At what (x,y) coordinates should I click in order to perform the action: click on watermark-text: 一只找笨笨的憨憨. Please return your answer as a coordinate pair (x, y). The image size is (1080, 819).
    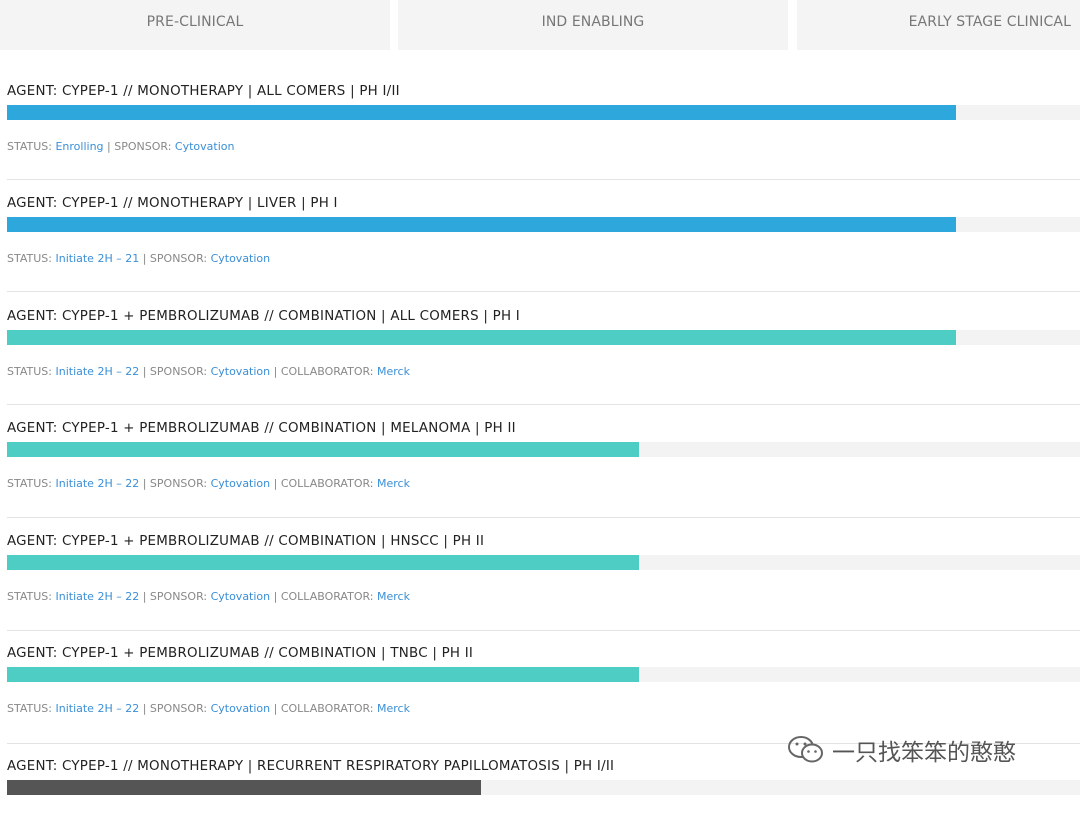
    Looking at the image, I should click on (924, 753).